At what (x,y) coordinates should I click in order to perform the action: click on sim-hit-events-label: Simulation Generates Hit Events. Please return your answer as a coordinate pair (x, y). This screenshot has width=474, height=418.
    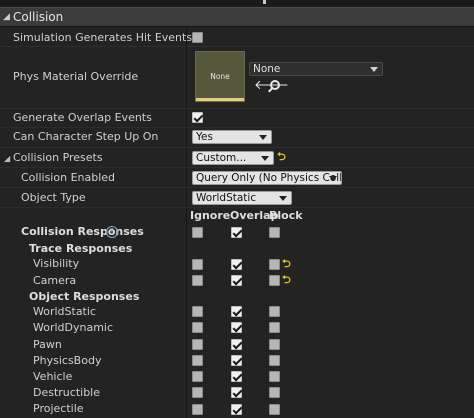
    Looking at the image, I should click on (103, 37).